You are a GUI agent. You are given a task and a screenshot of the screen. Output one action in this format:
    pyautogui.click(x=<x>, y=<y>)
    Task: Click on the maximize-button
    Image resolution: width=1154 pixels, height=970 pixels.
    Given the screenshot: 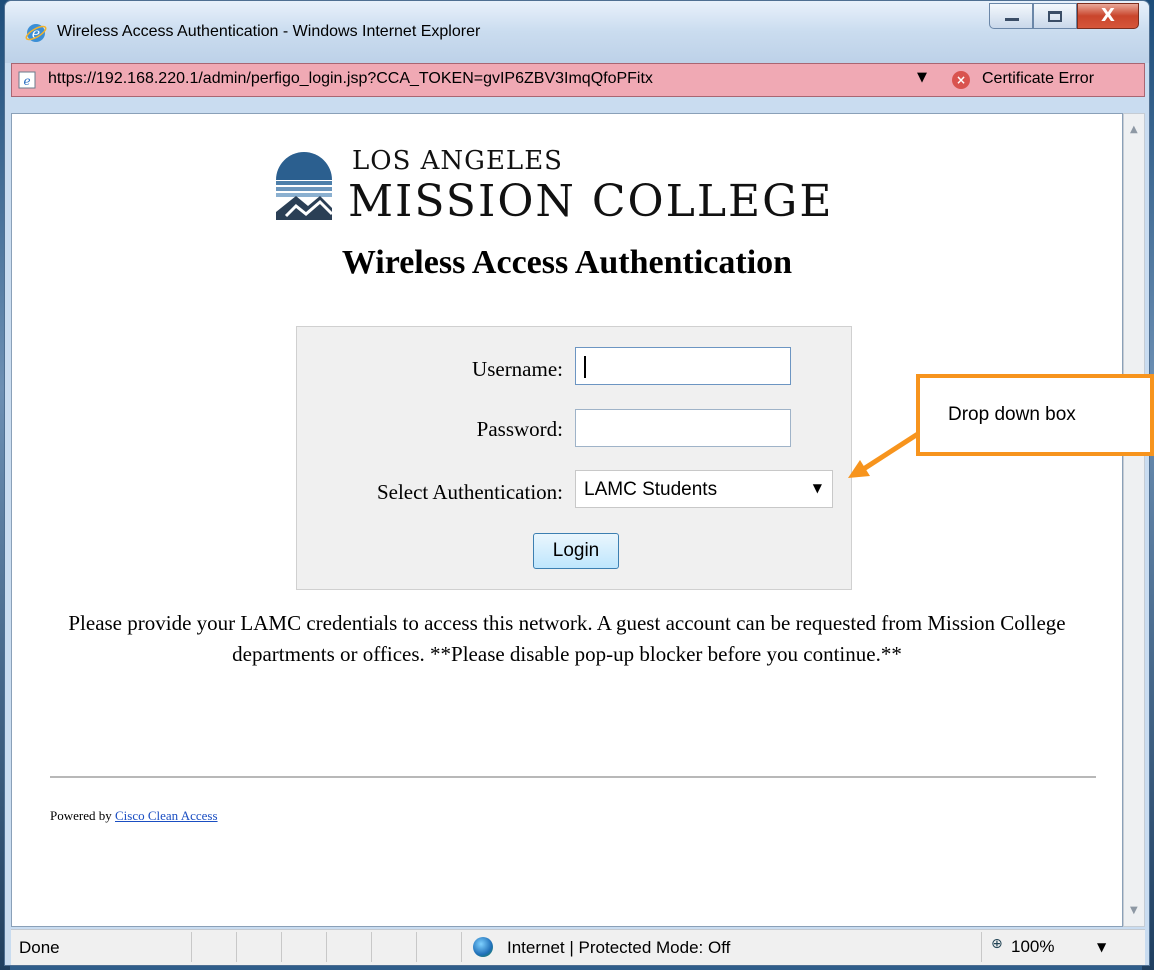 What is the action you would take?
    pyautogui.click(x=1055, y=16)
    